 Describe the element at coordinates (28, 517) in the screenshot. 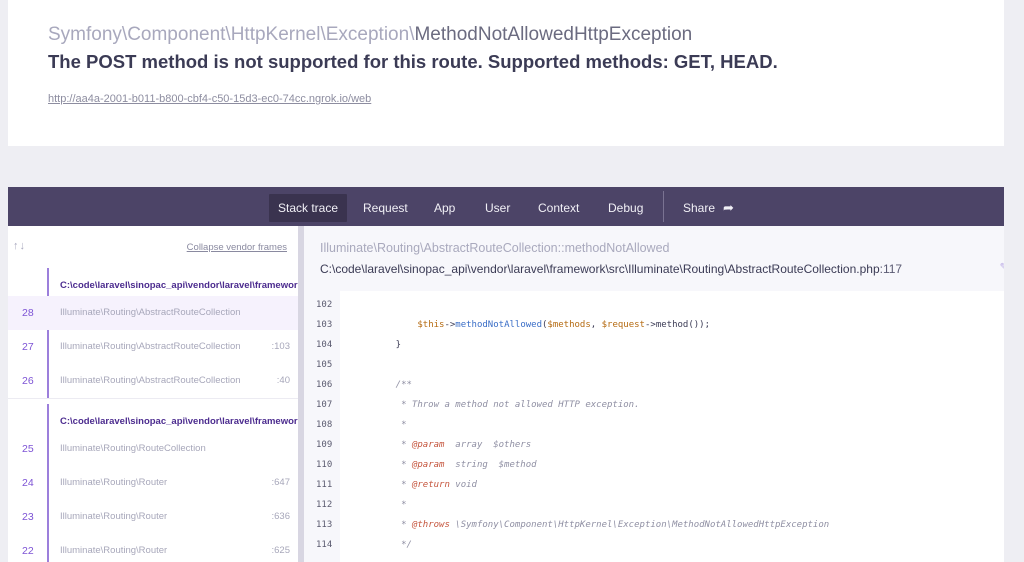

I see `frame-number: 23` at that location.